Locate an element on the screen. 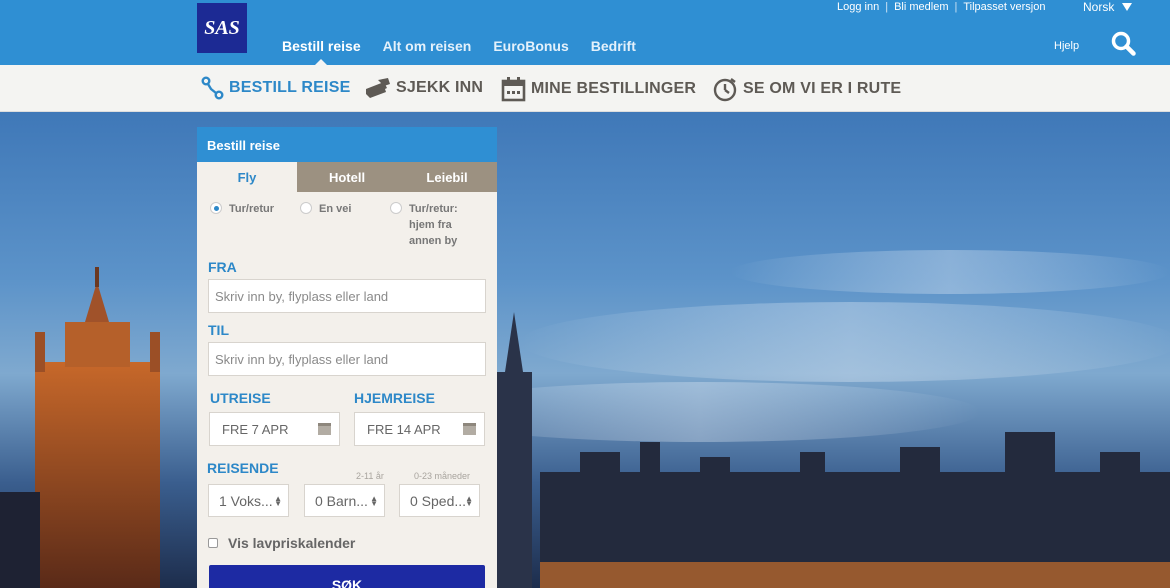  nav-bestill-reise: Bestill reise is located at coordinates (321, 52).